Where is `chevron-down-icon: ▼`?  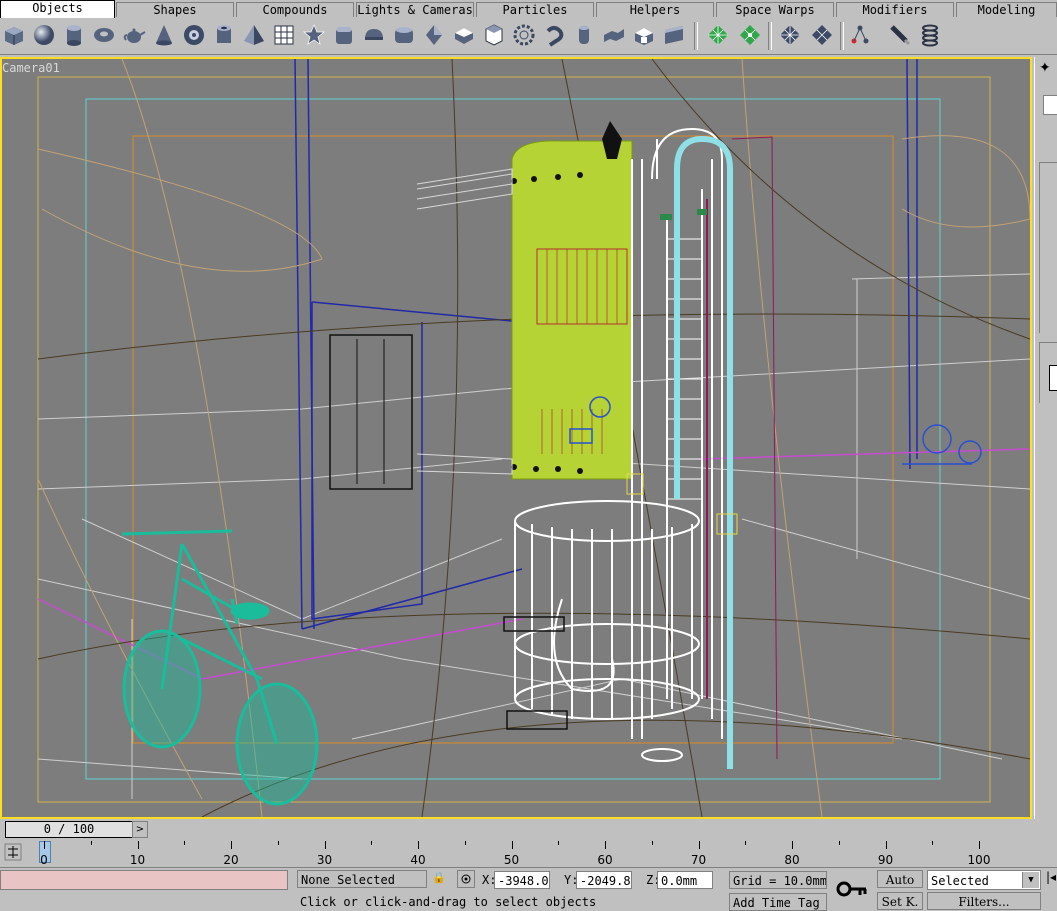
chevron-down-icon: ▼ is located at coordinates (1030, 880).